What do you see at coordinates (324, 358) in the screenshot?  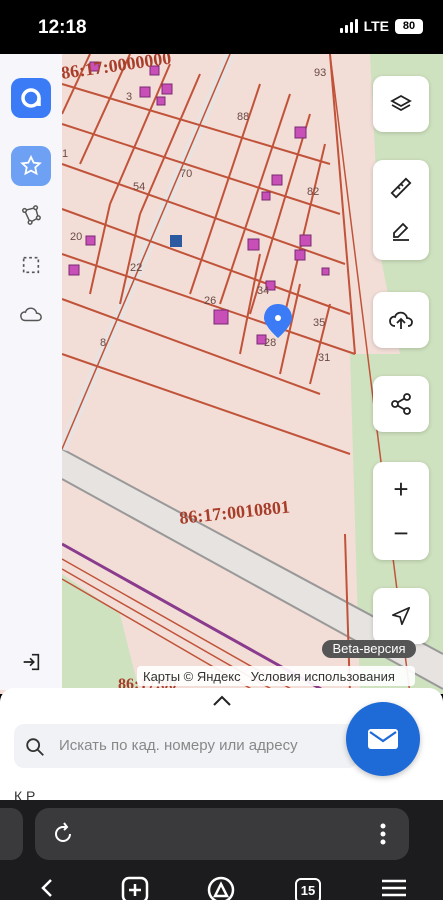 I see `lot-label: 31` at bounding box center [324, 358].